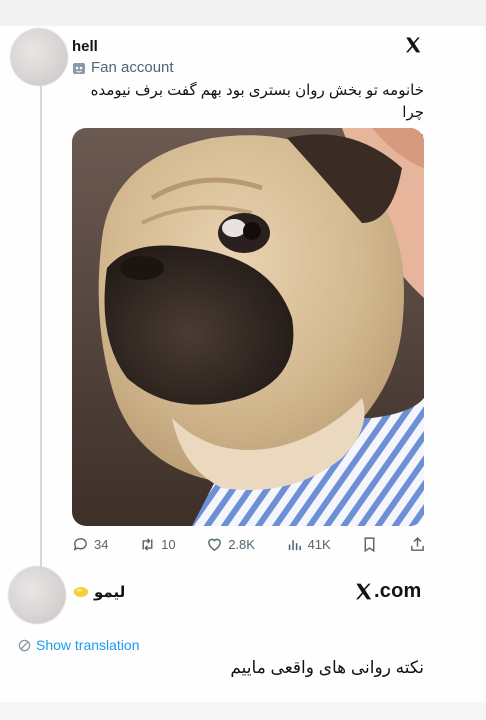 Image resolution: width=486 pixels, height=720 pixels. Describe the element at coordinates (41, 329) in the screenshot. I see `thread-connector-line` at that location.